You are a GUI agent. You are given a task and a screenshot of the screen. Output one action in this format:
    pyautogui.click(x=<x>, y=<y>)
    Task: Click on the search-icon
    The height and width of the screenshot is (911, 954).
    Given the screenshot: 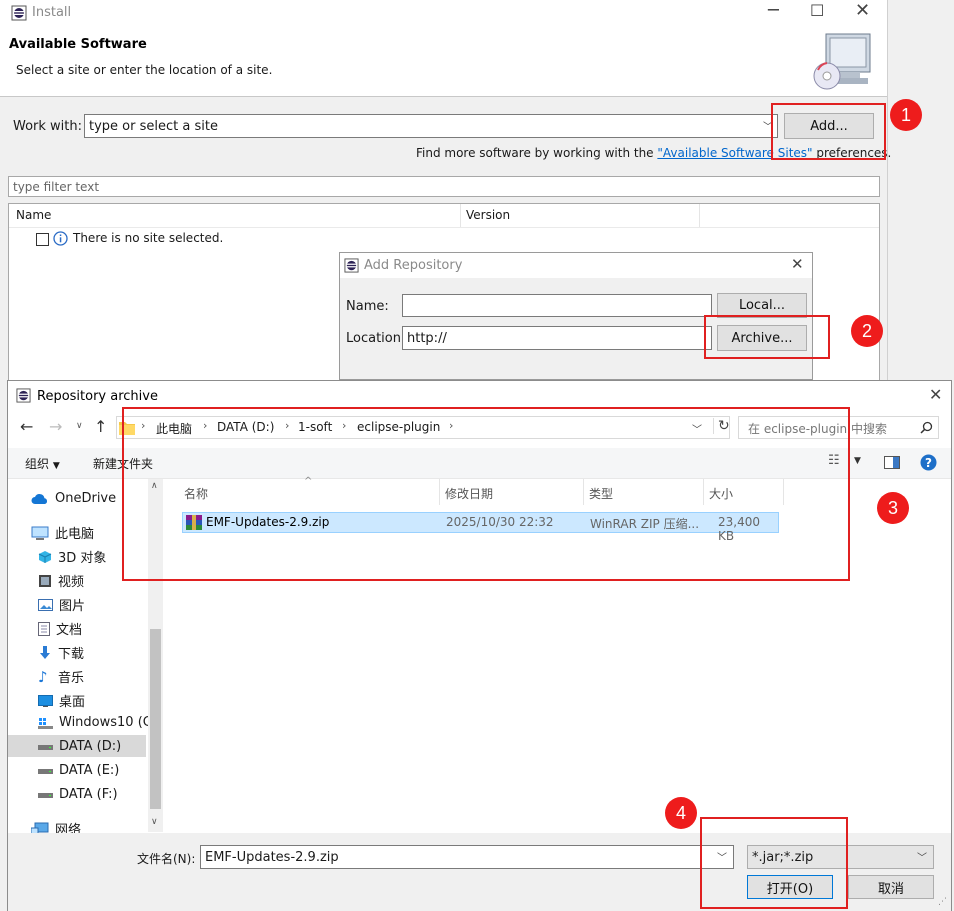 What is the action you would take?
    pyautogui.click(x=926, y=427)
    